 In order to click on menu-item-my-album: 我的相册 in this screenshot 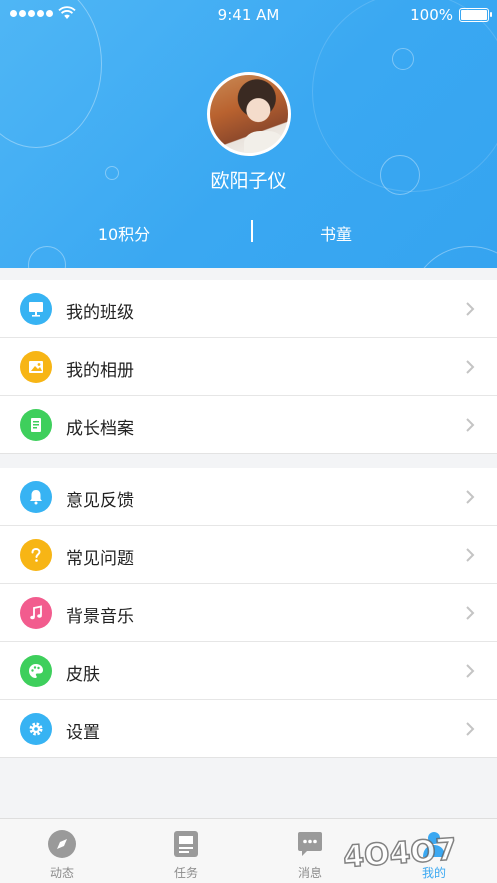, I will do `click(248, 367)`.